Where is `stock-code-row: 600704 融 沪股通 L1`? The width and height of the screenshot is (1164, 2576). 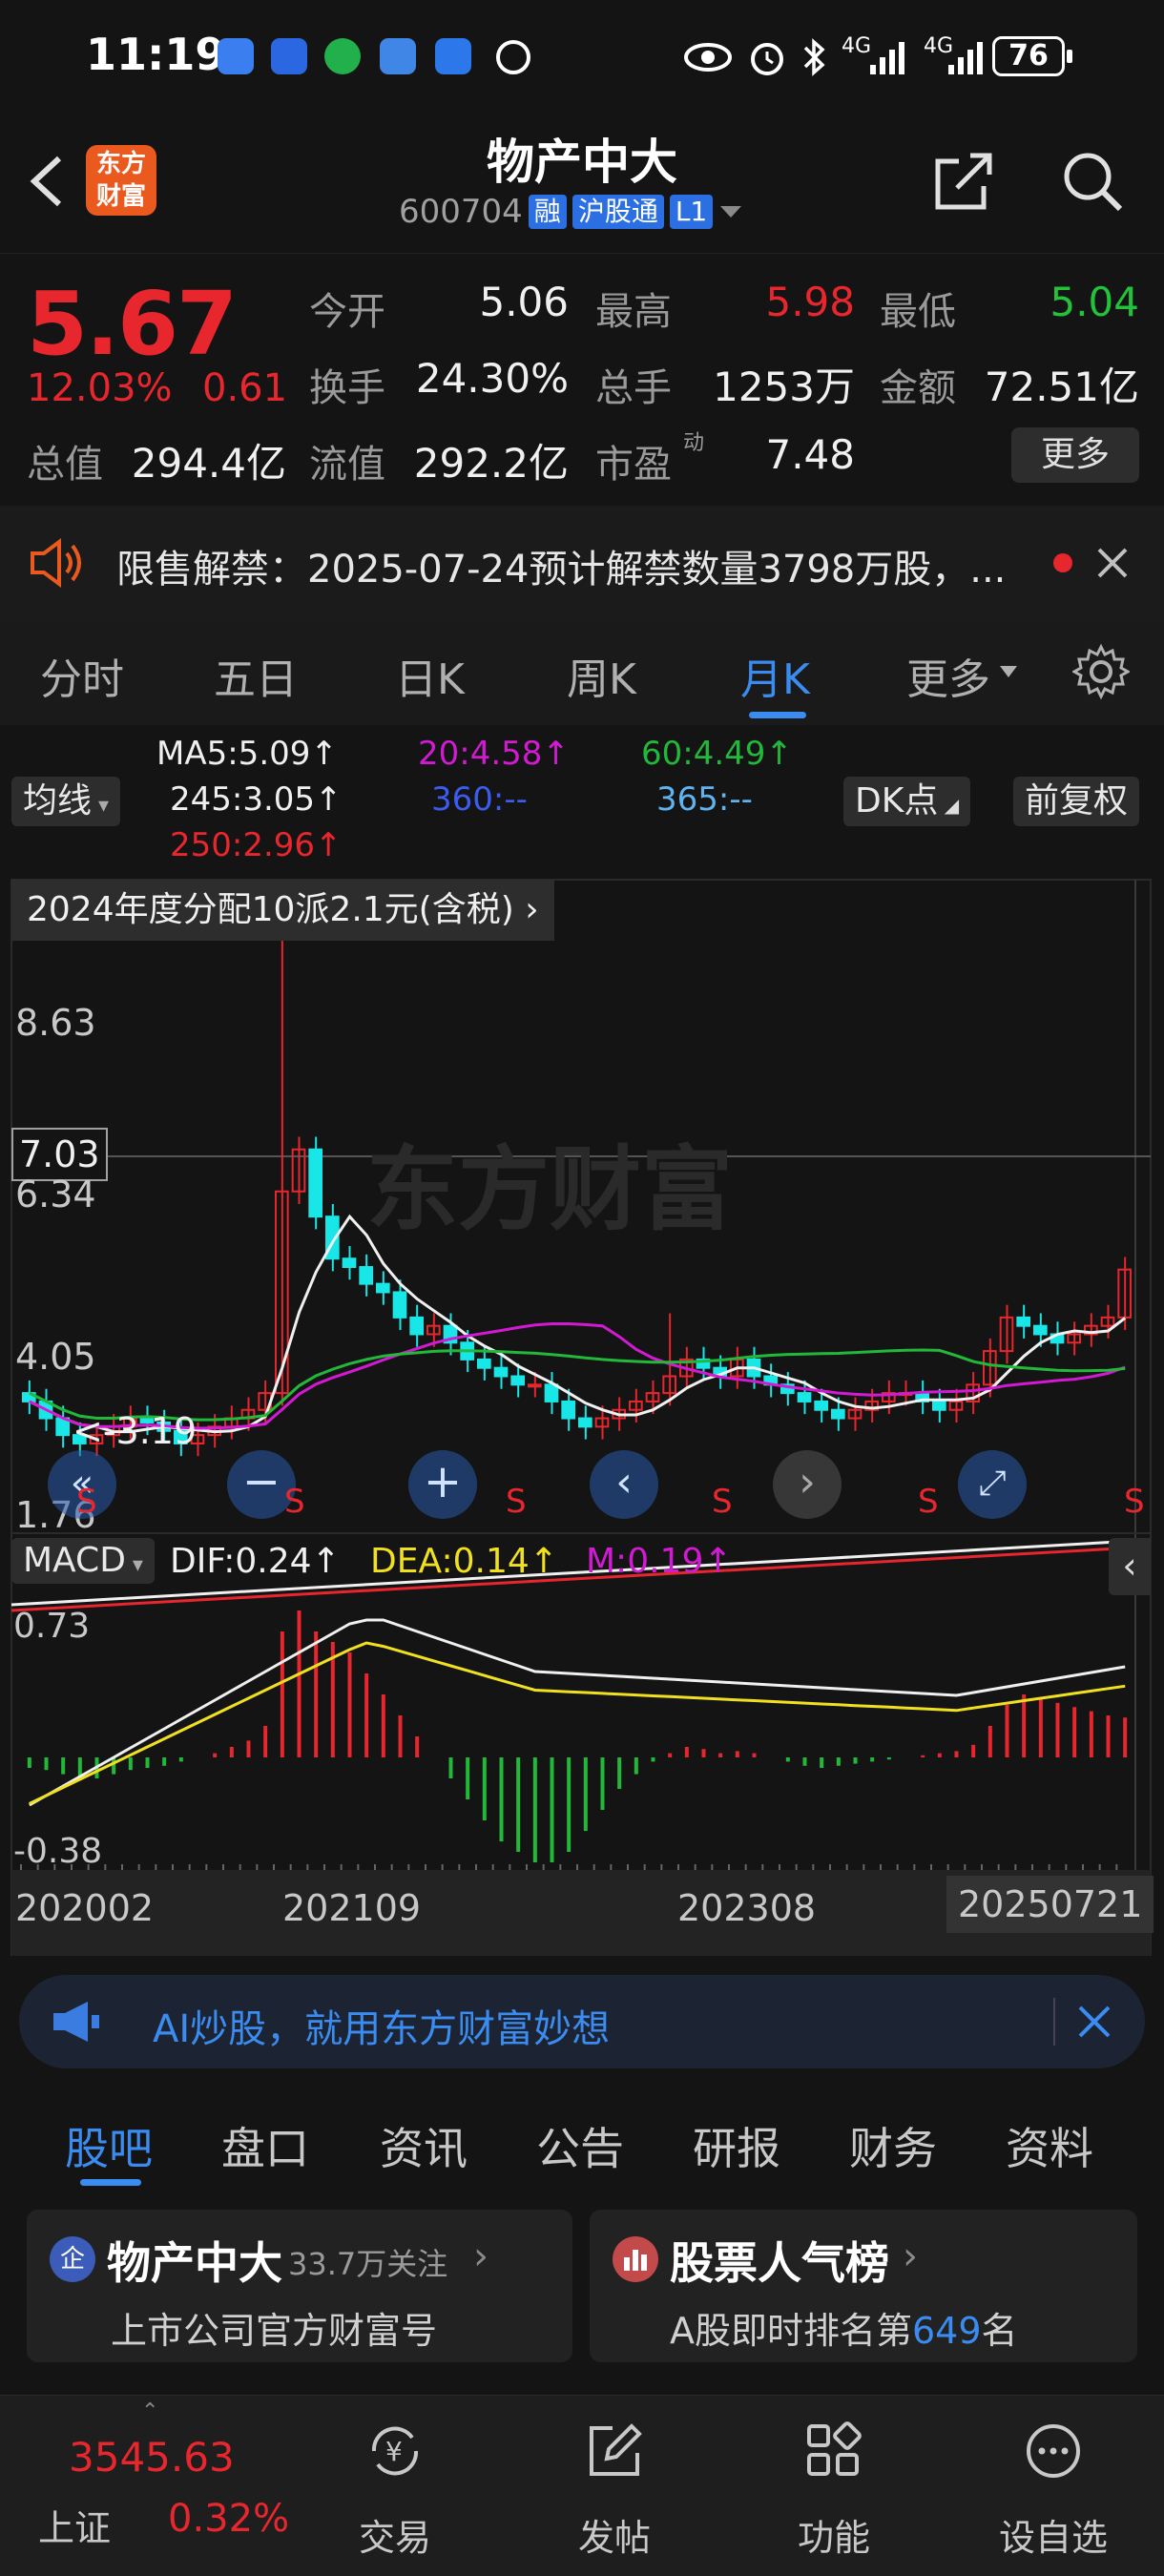
stock-code-row: 600704 融 沪股通 L1 is located at coordinates (571, 212).